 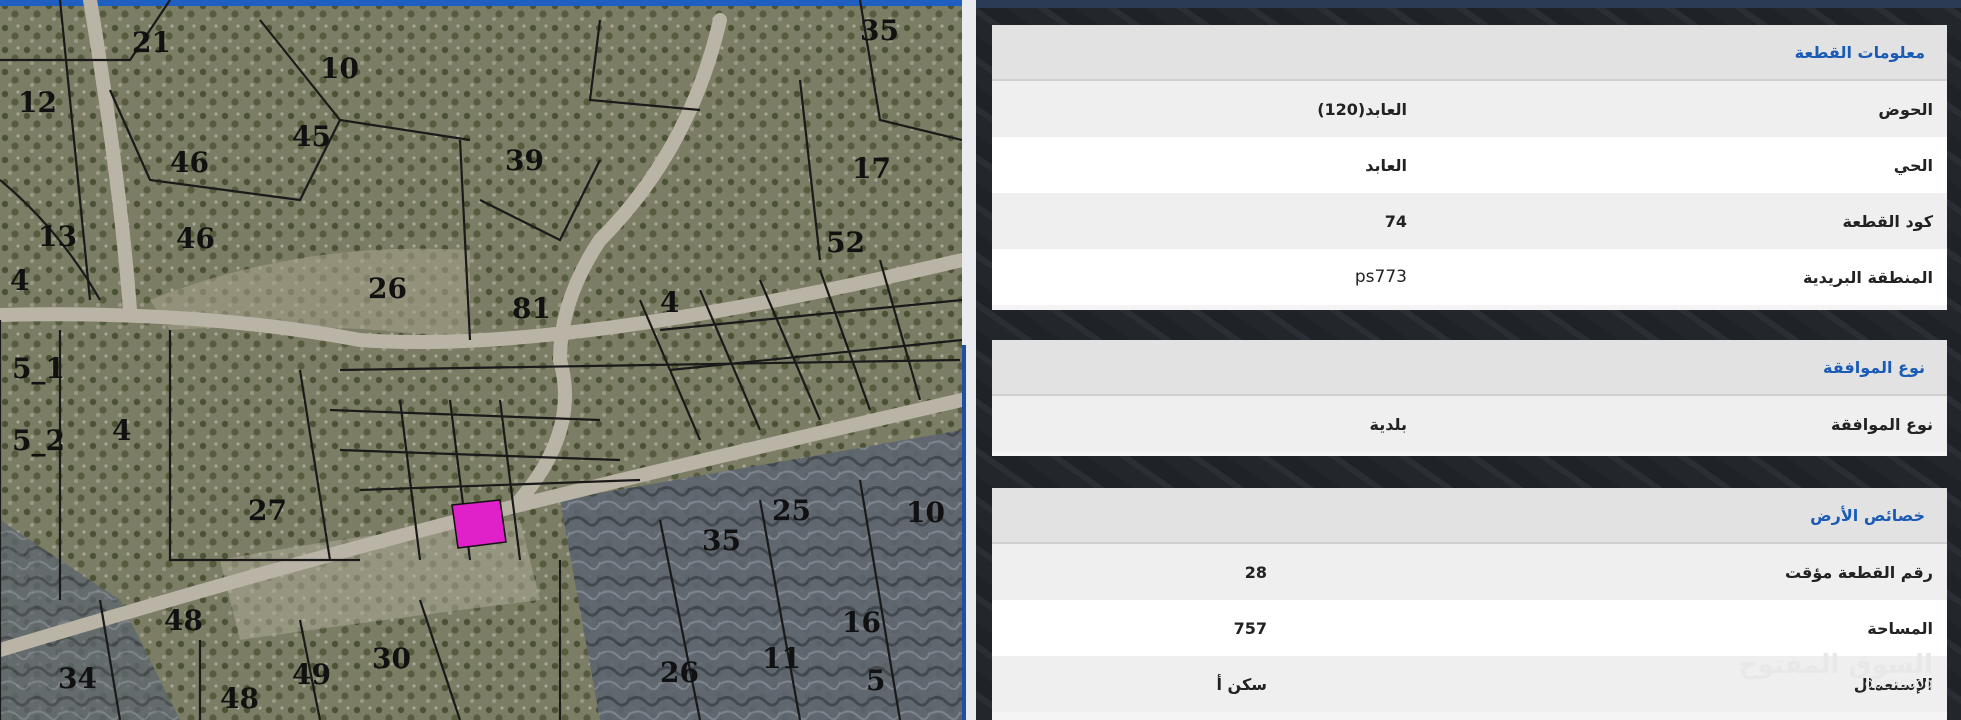 What do you see at coordinates (1250, 628) in the screenshot?
I see `area-value: 757` at bounding box center [1250, 628].